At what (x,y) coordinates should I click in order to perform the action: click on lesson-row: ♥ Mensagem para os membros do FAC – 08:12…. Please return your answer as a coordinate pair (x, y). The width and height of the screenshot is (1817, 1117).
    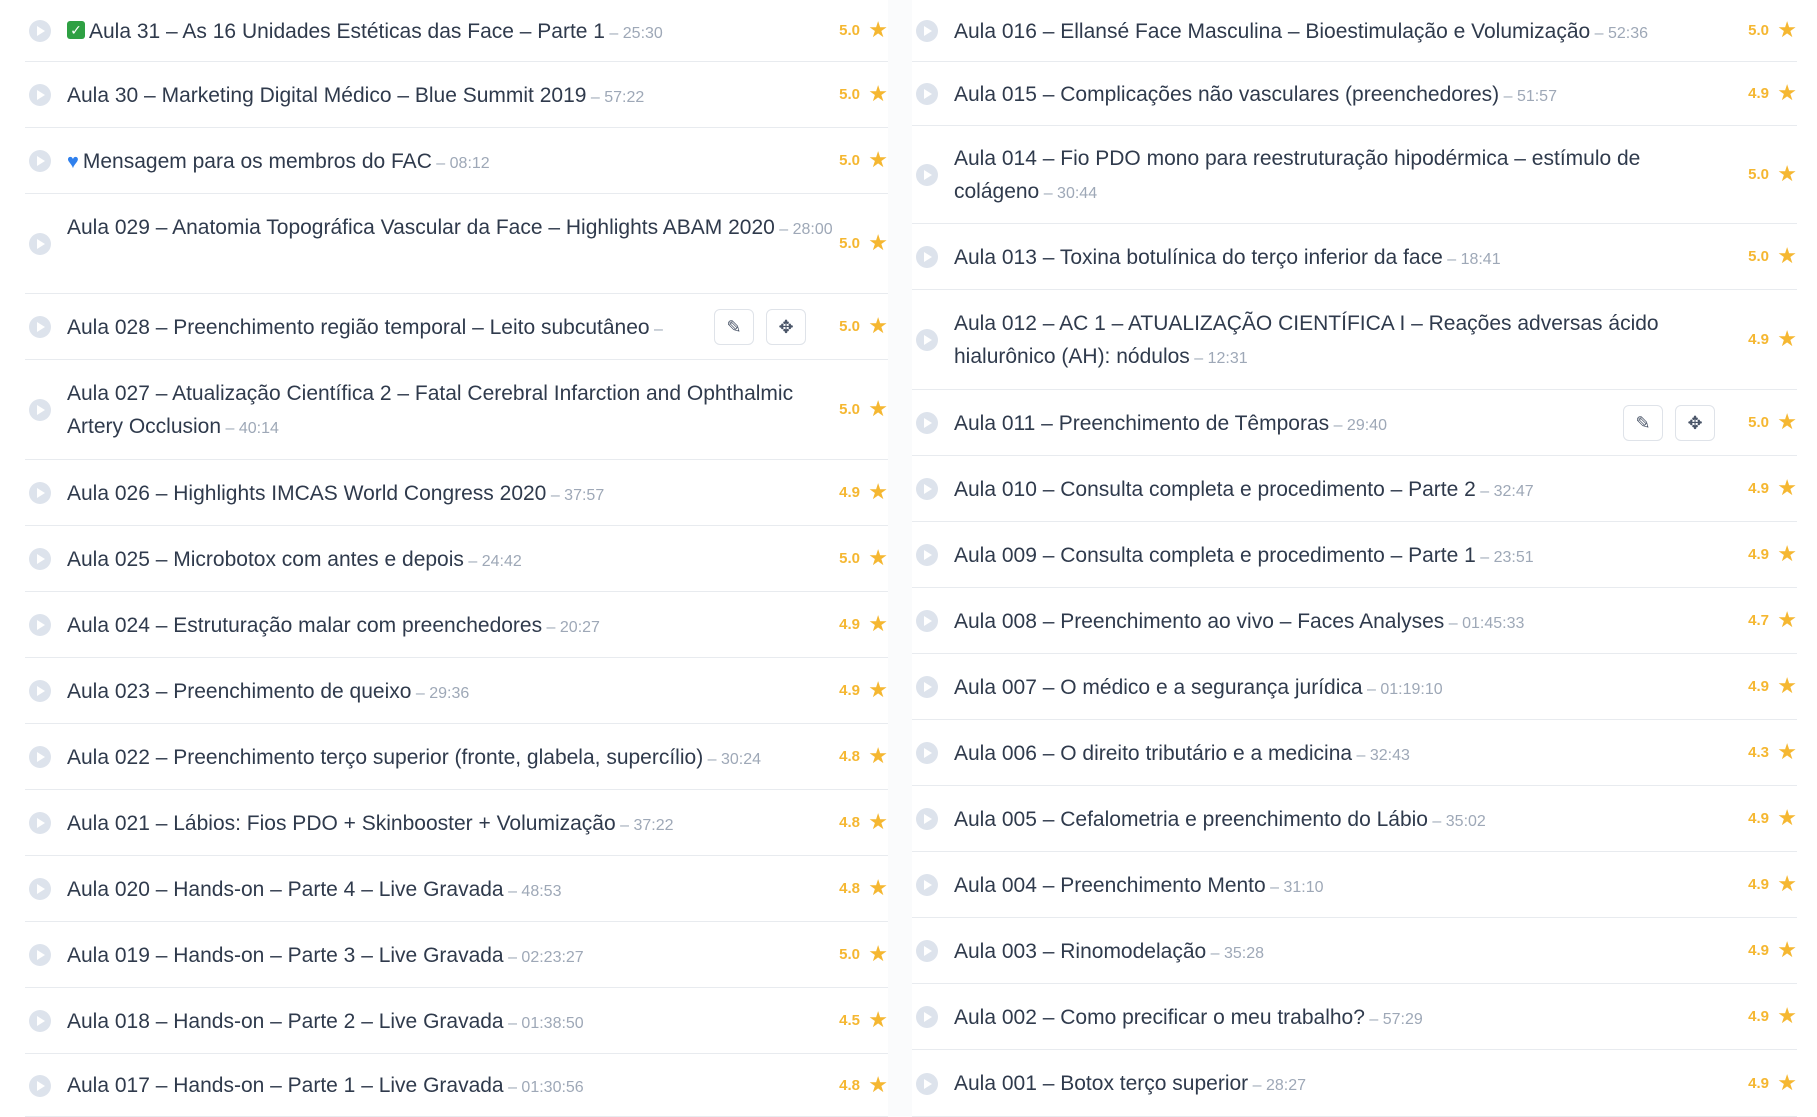
    Looking at the image, I should click on (456, 161).